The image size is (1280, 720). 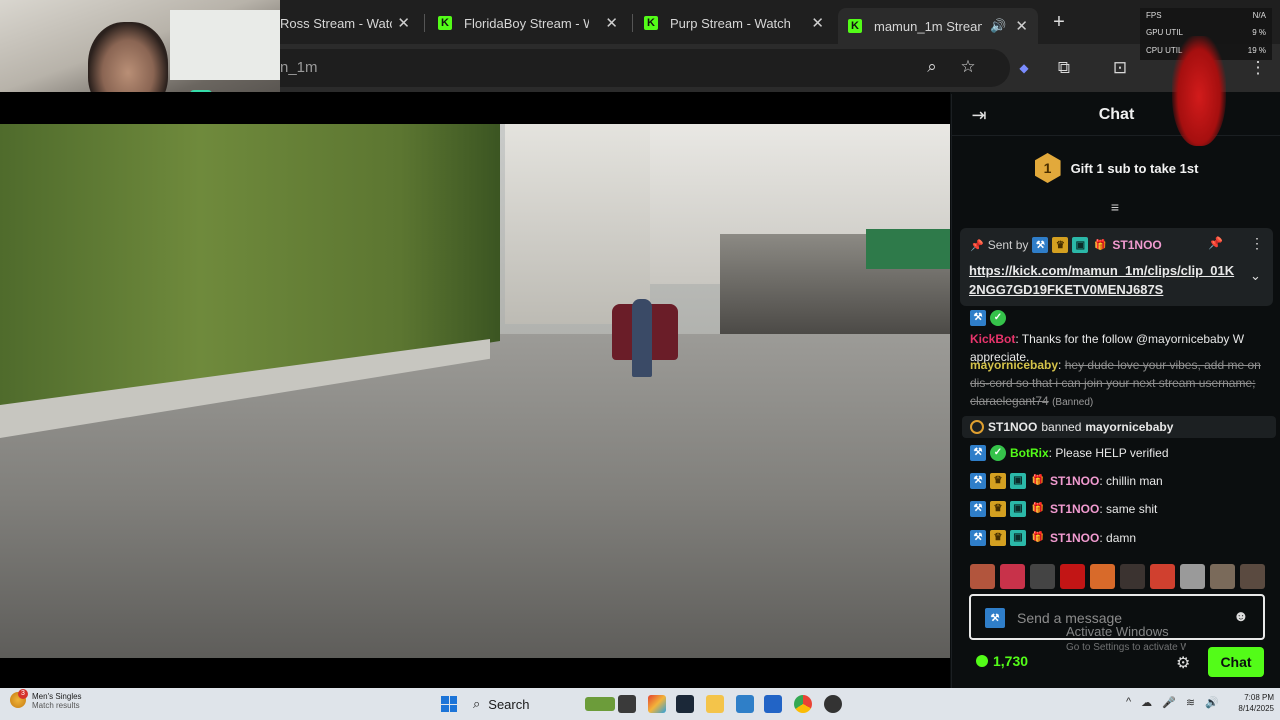 I want to click on perf-label: GPU UTIL, so click(x=1164, y=32).